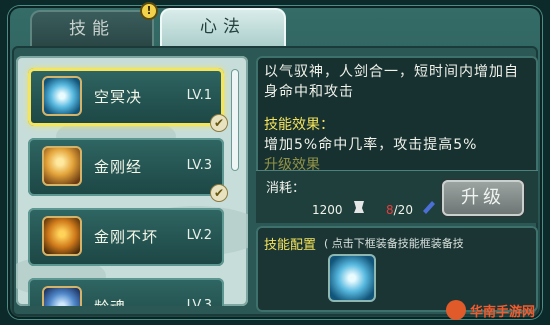 The image size is (550, 325). Describe the element at coordinates (286, 188) in the screenshot. I see `cost-label: 消耗：` at that location.